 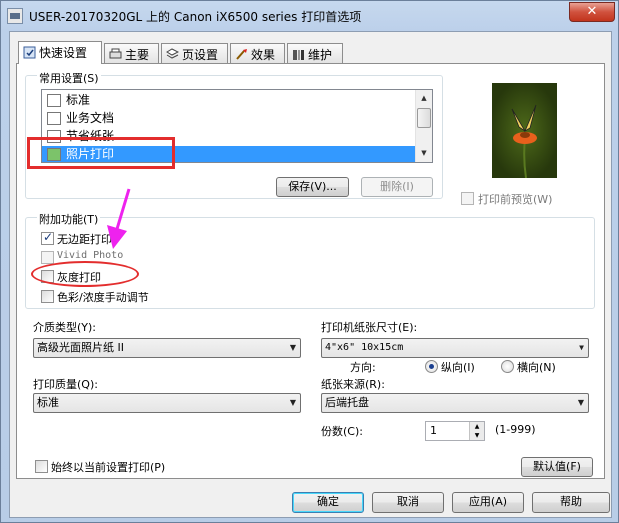 What do you see at coordinates (455, 403) in the screenshot?
I see `paper-source-dropdown: 后端托盘 ▼` at bounding box center [455, 403].